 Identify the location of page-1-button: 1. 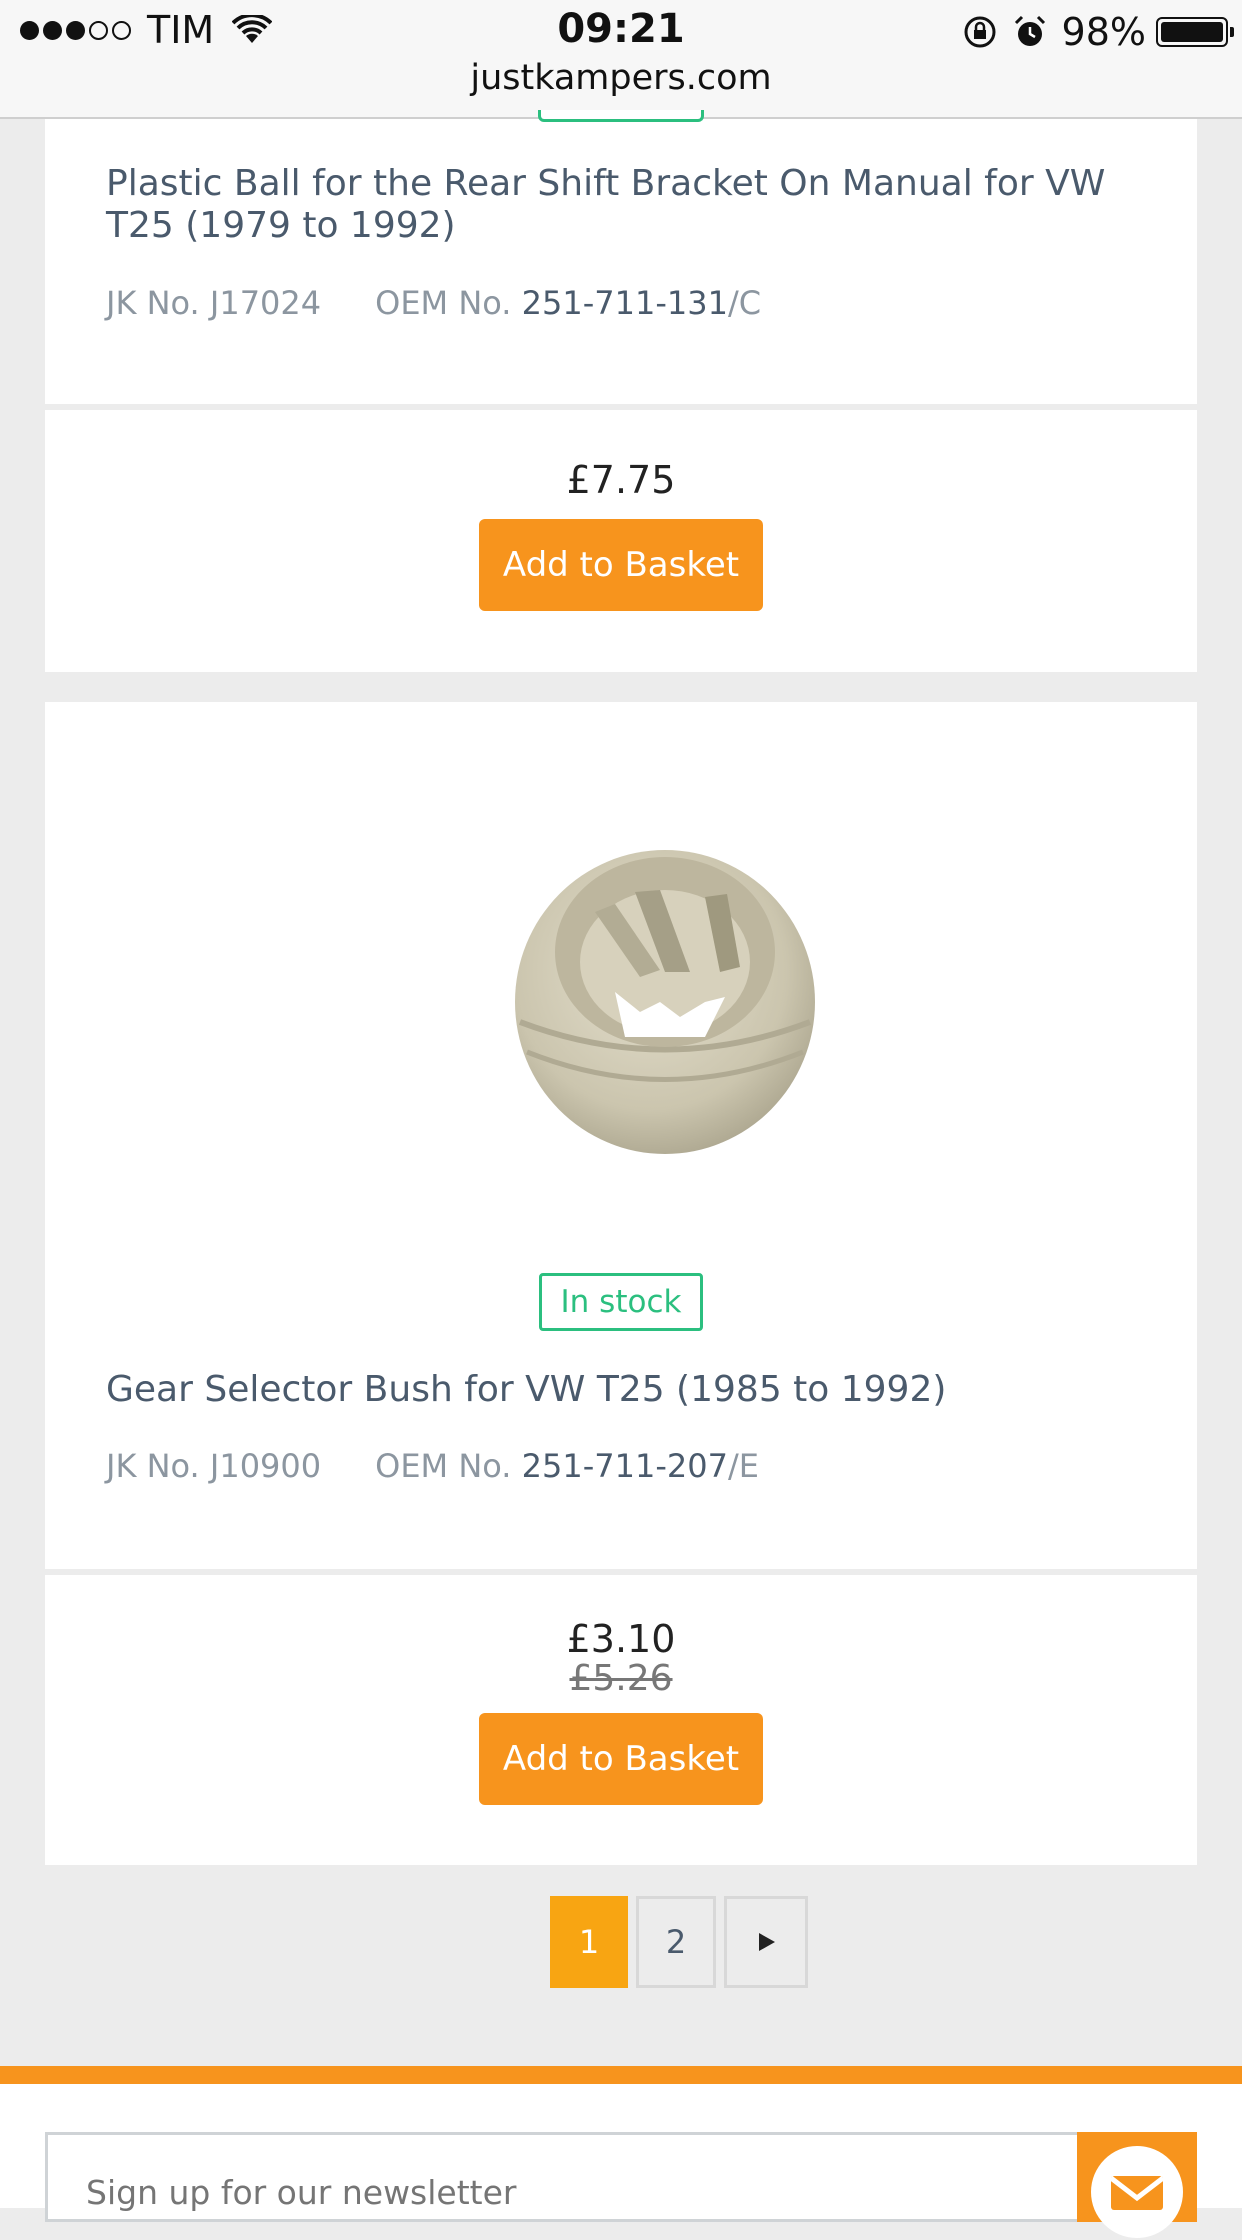
(589, 1942).